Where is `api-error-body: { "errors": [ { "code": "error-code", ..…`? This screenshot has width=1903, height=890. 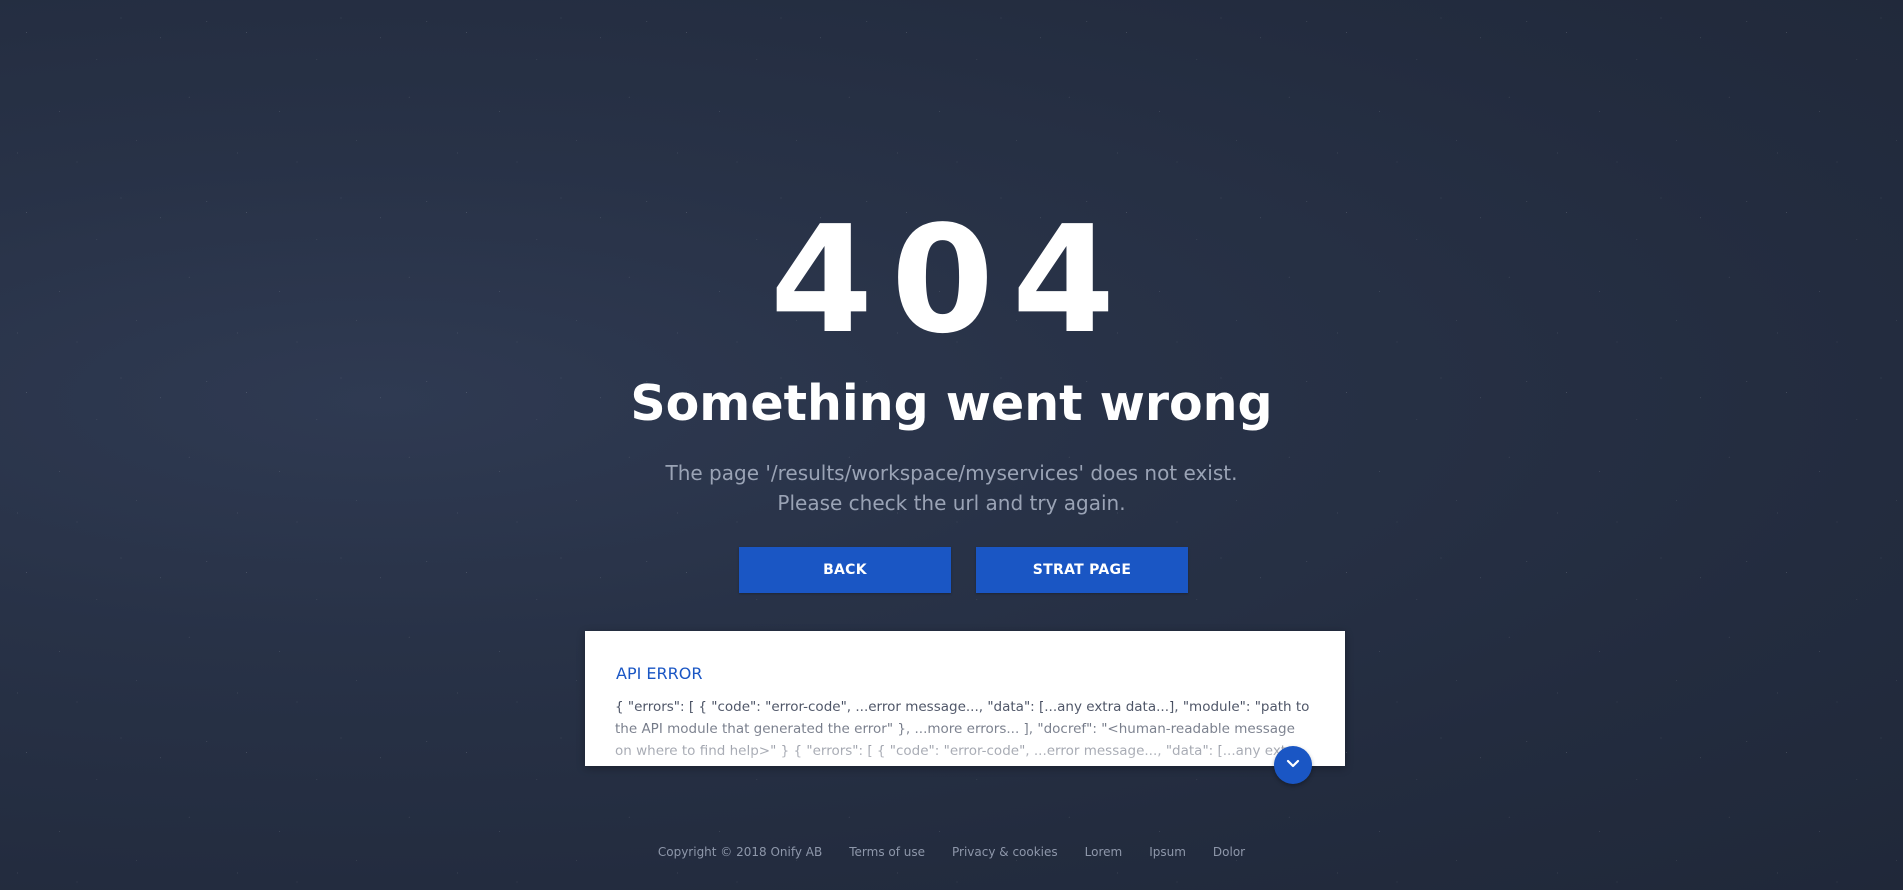
api-error-body: { "errors": [ { "code": "error-code", ..… is located at coordinates (962, 732).